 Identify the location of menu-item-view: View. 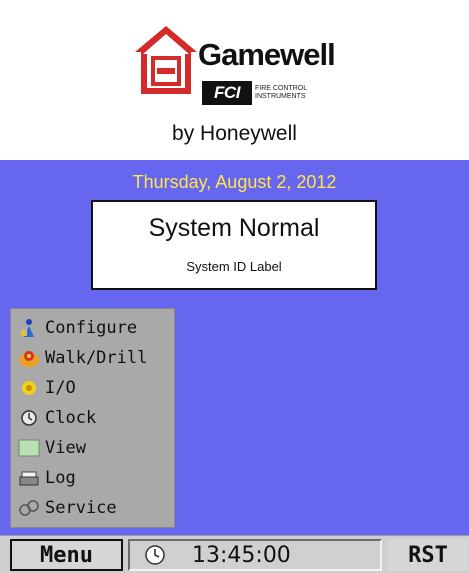
(92, 447).